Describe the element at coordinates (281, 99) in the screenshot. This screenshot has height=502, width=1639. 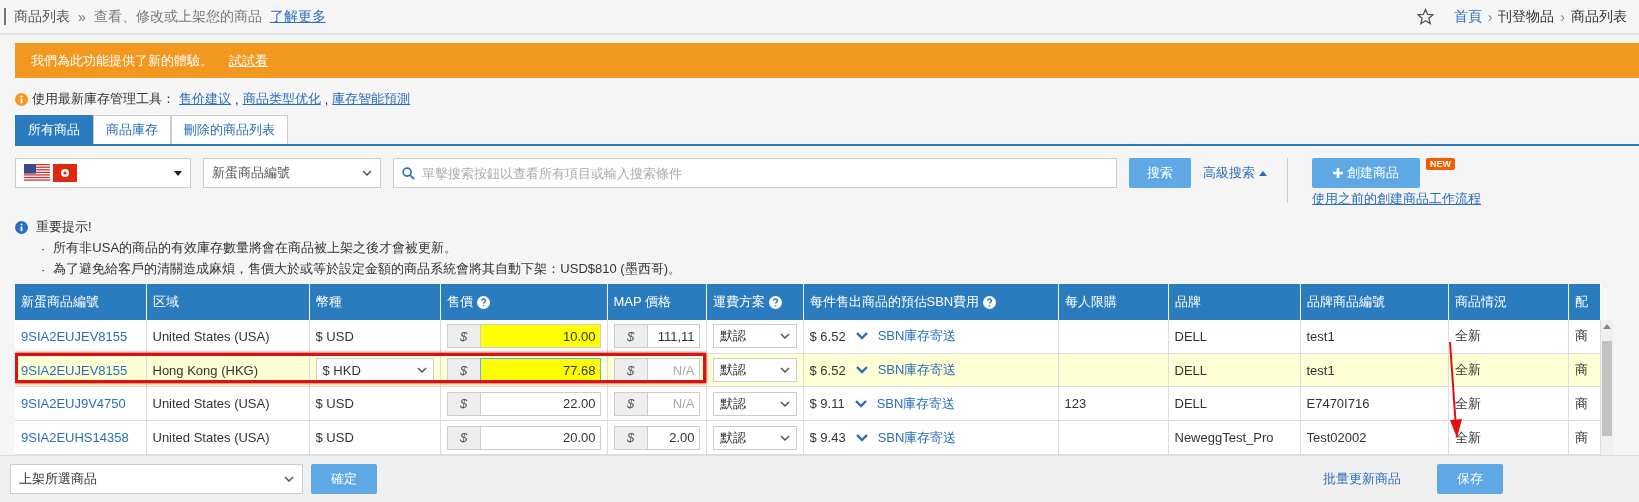
I see `tool-link: 商品类型优化` at that location.